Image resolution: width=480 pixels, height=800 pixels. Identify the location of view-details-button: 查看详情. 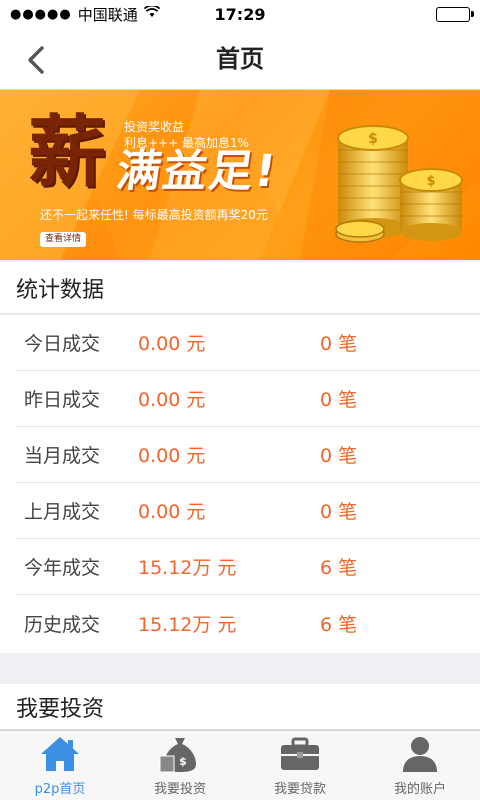
(63, 239).